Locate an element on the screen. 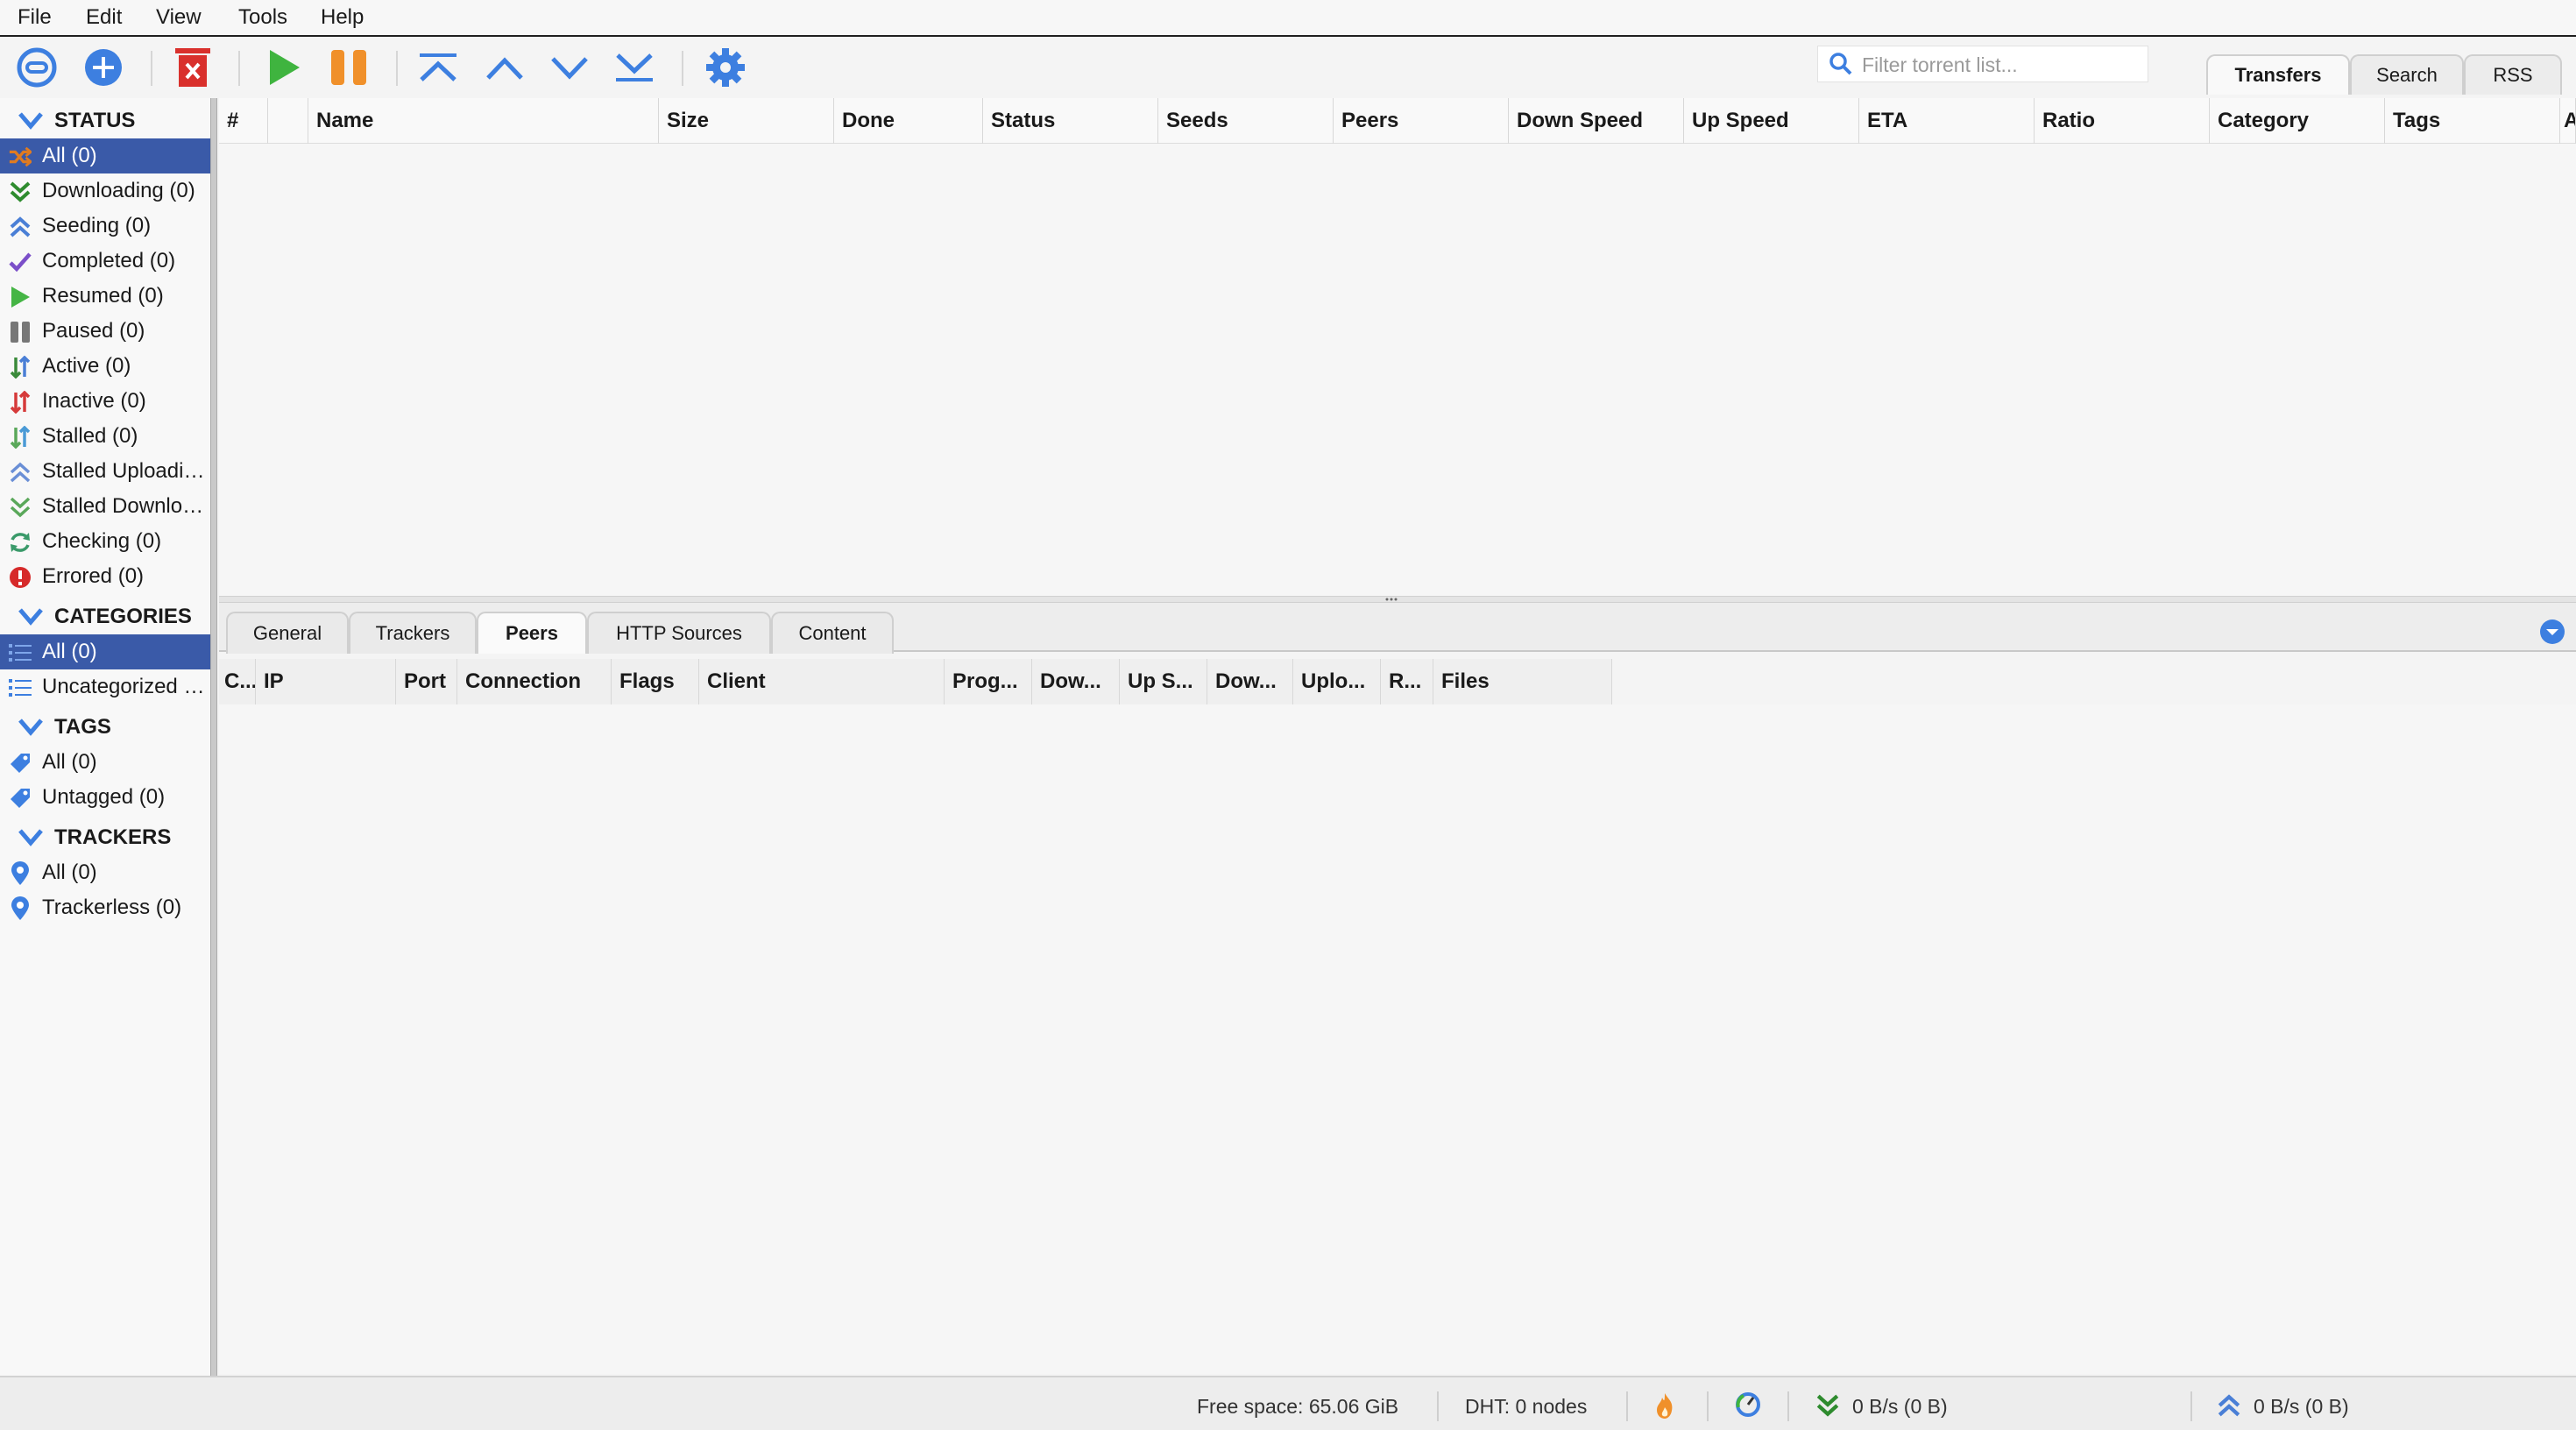 This screenshot has width=2576, height=1430. sidebar-item-uncategorized: Uncategorized (0) is located at coordinates (105, 686).